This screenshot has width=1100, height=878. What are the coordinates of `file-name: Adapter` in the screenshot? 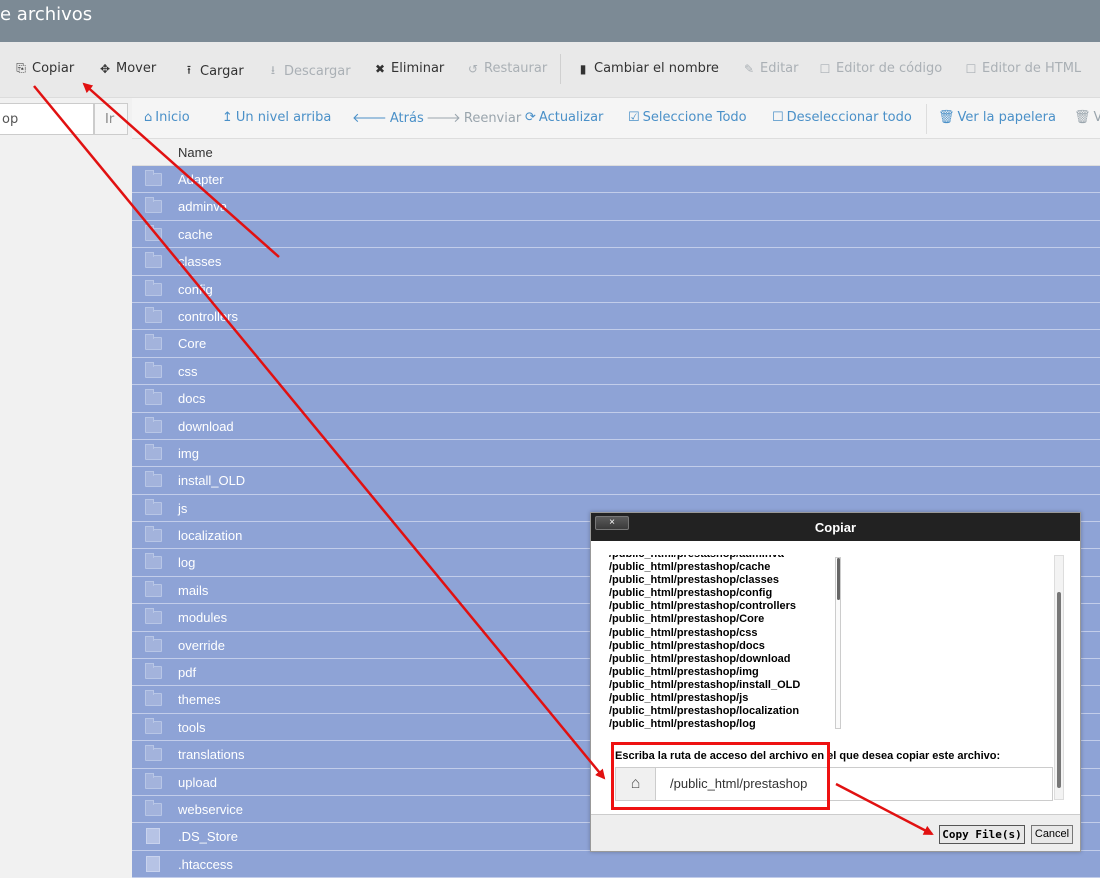 It's located at (201, 179).